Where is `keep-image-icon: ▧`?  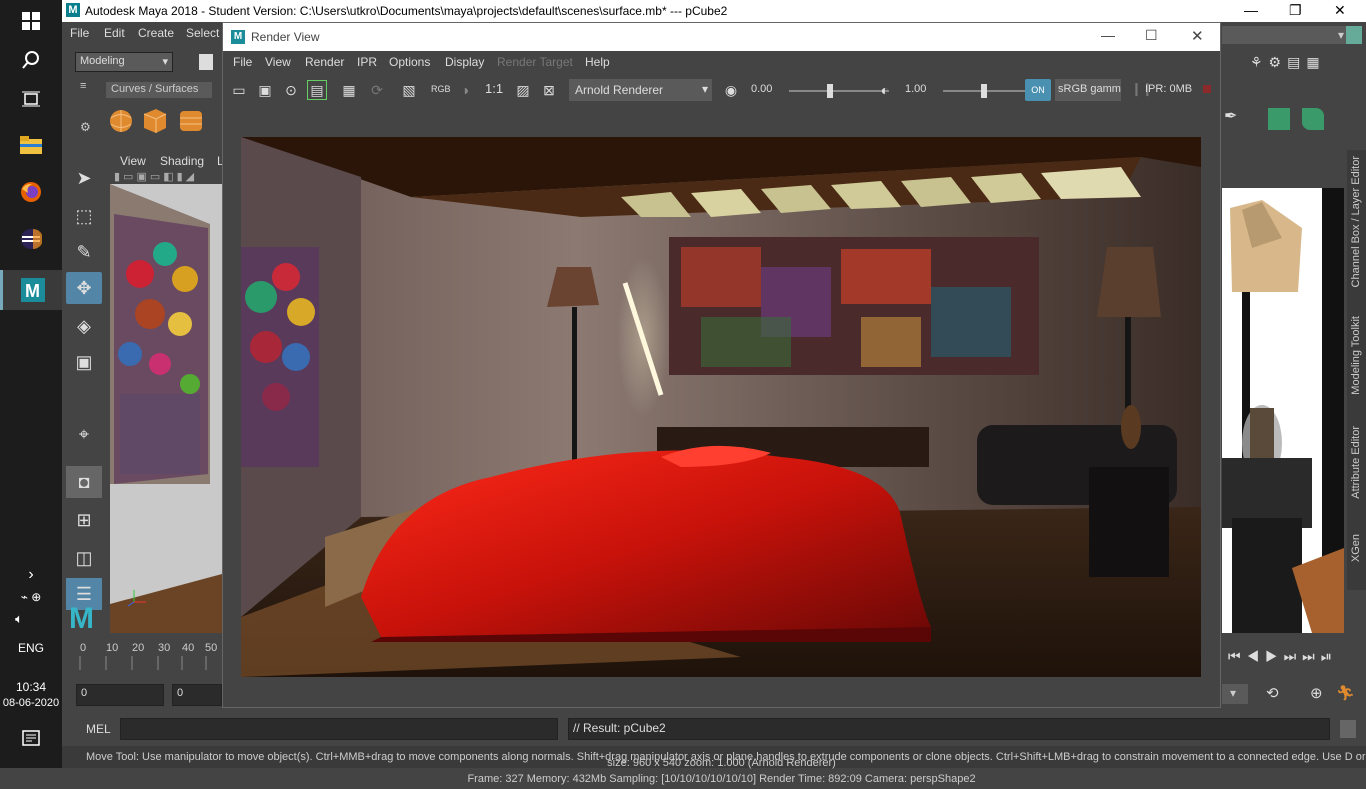
keep-image-icon: ▧ is located at coordinates (409, 90).